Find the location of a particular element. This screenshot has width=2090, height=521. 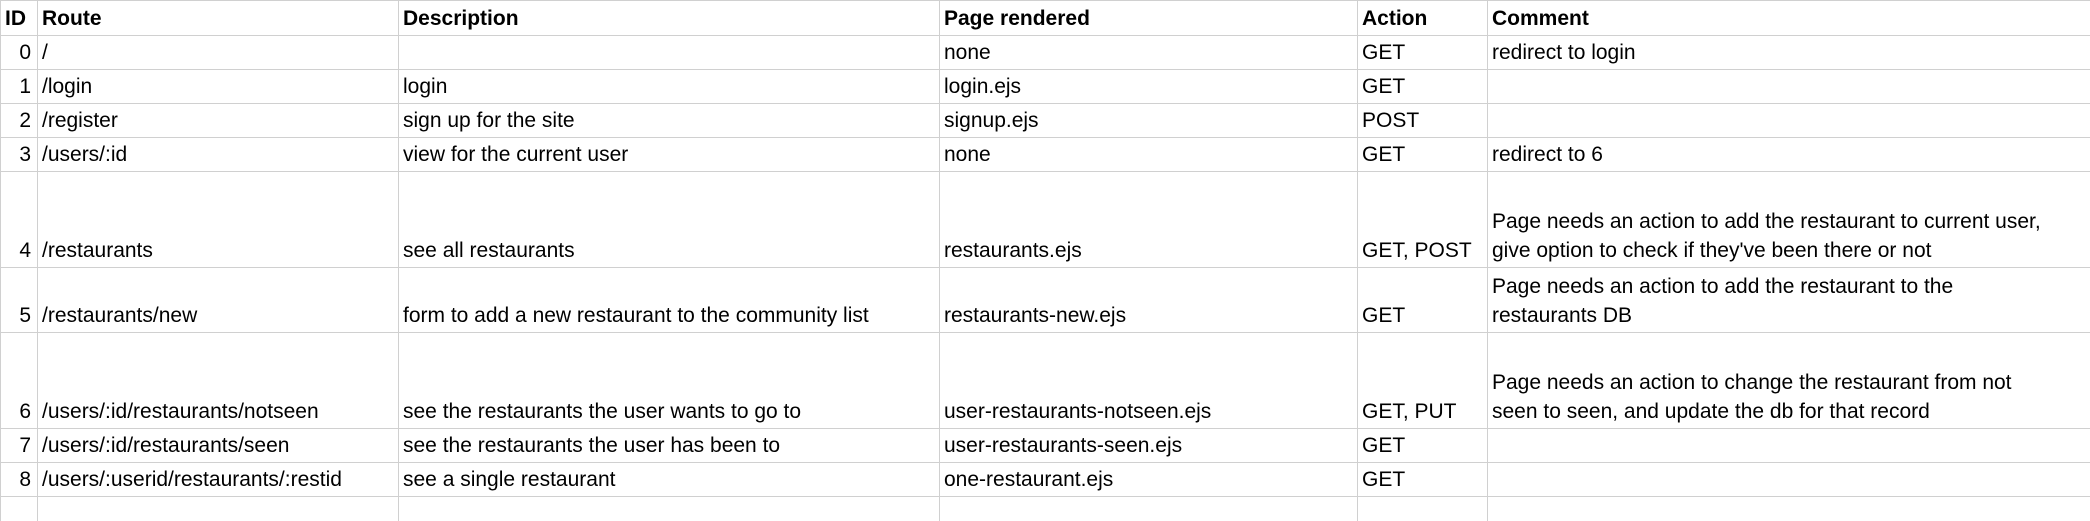

header-page-rendered: Page rendered is located at coordinates (1149, 18).